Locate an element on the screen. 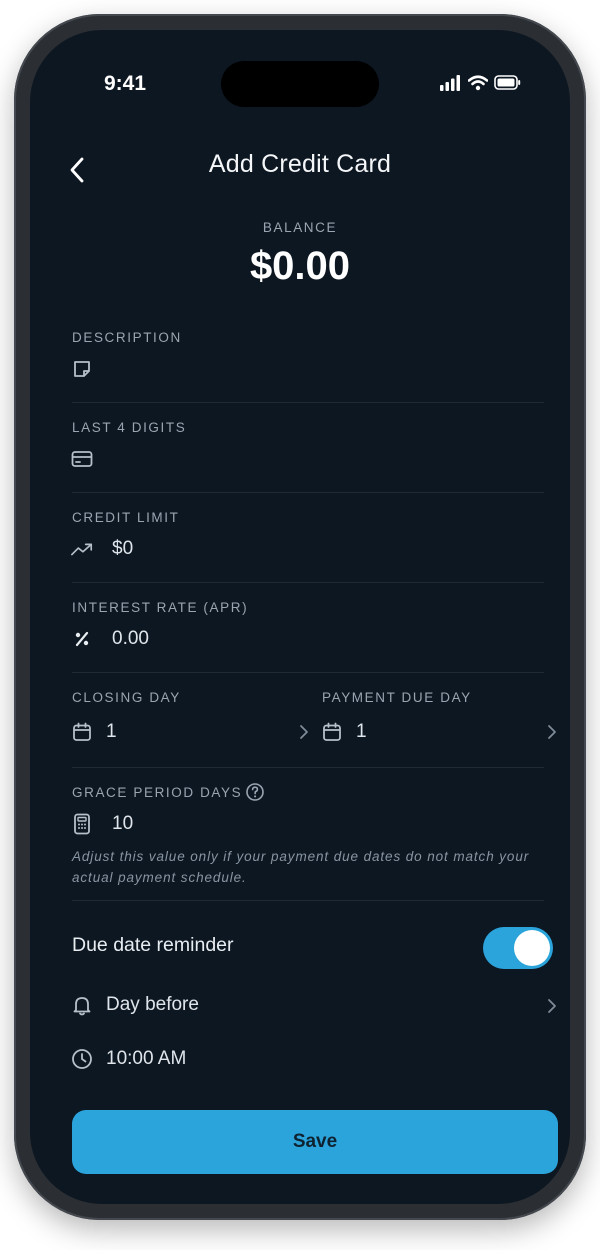  chevron-left-icon is located at coordinates (78, 170).